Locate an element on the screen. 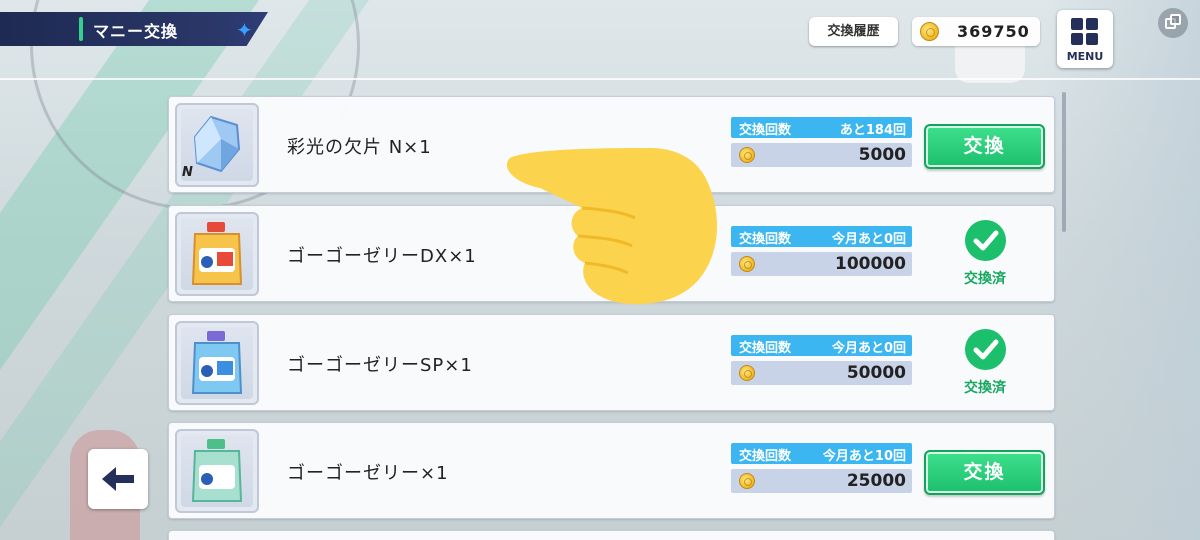 The image size is (1200, 540). arrow-left-icon is located at coordinates (118, 479).